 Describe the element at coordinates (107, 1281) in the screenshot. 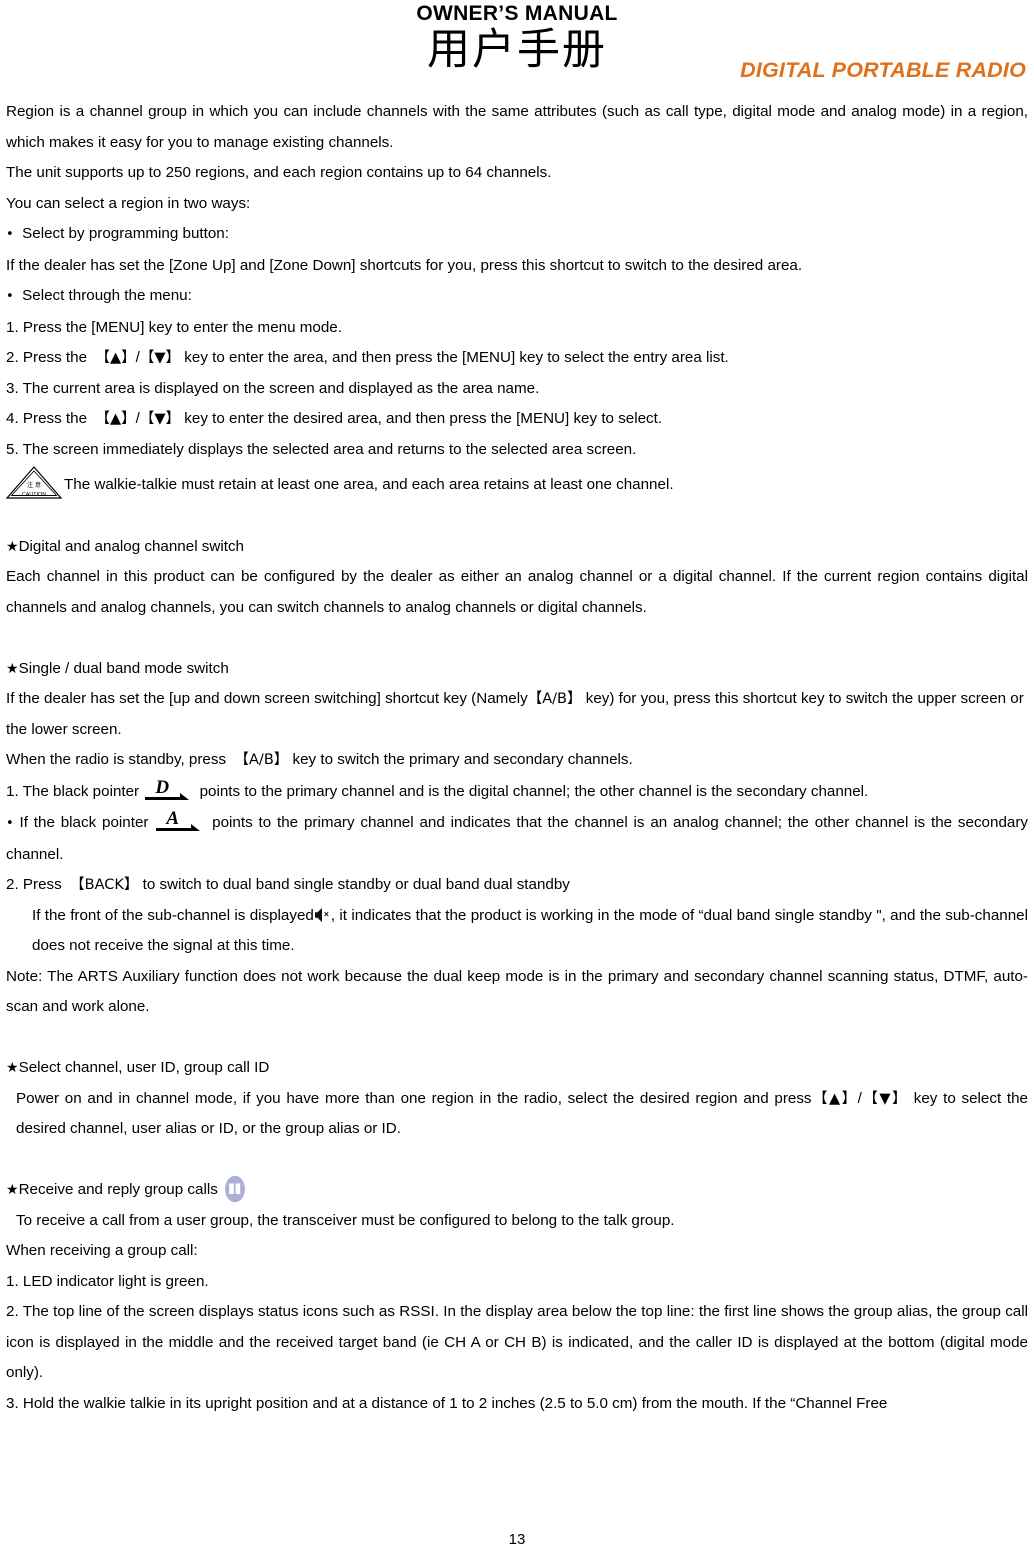

I see `paragraph-led-green: 1. LED indicator light is green.` at that location.